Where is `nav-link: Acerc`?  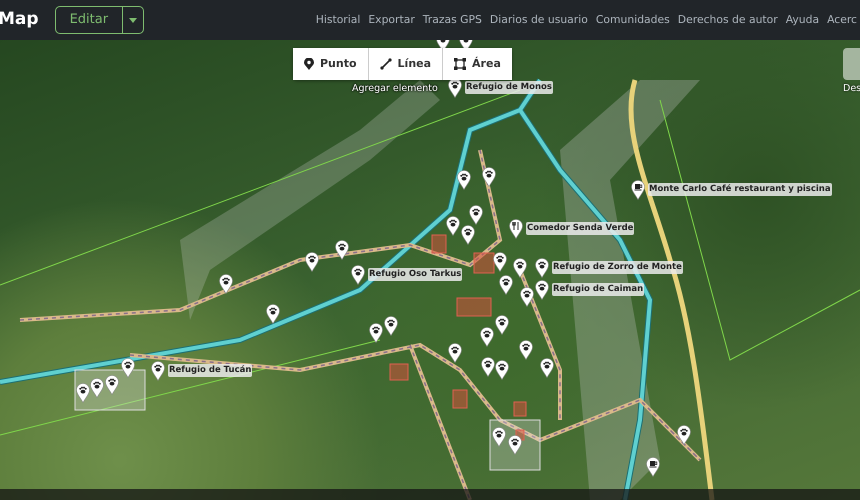 nav-link: Acerc is located at coordinates (842, 20).